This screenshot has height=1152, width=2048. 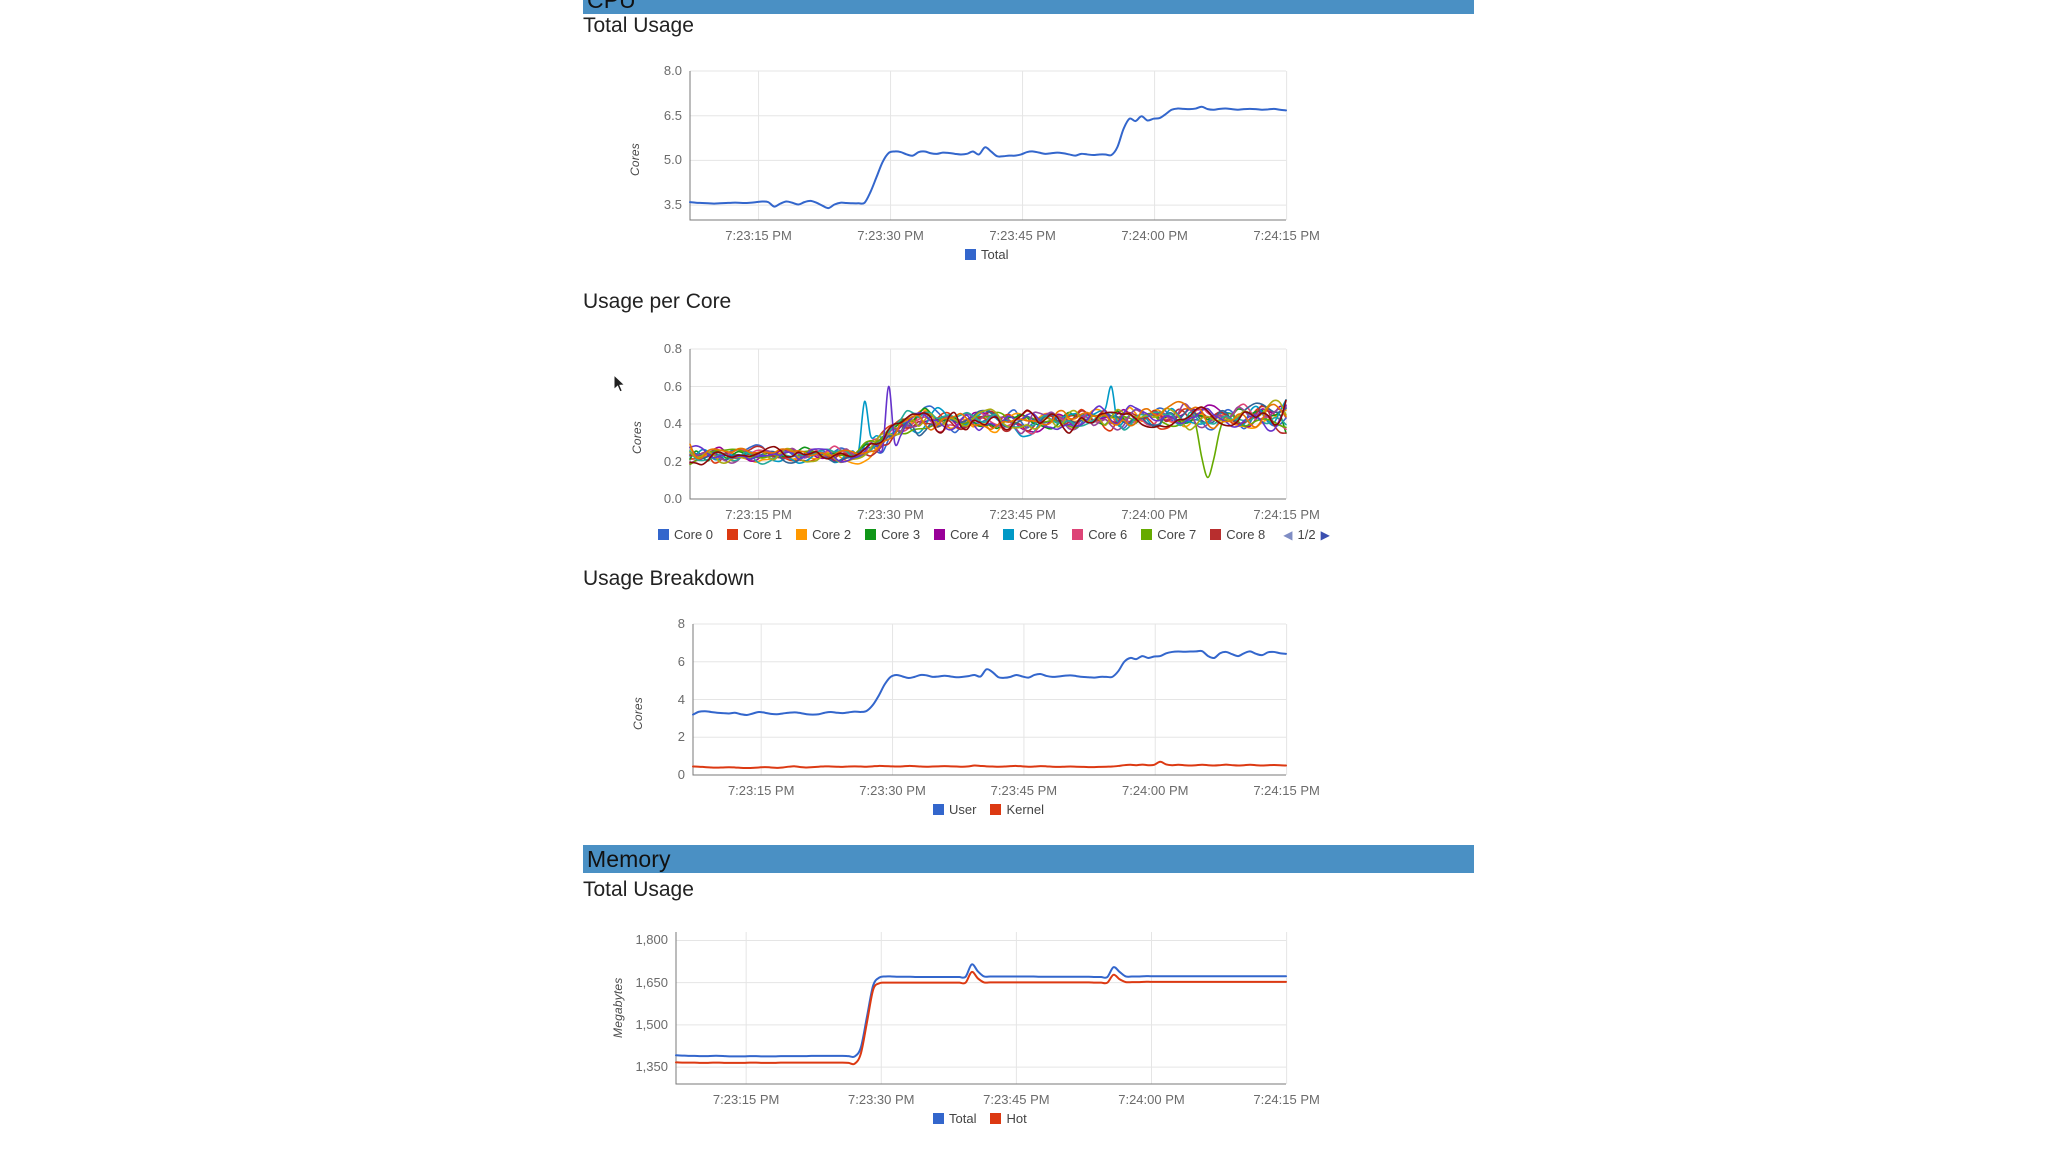 I want to click on y-axis-tick: 0.0, so click(x=672, y=498).